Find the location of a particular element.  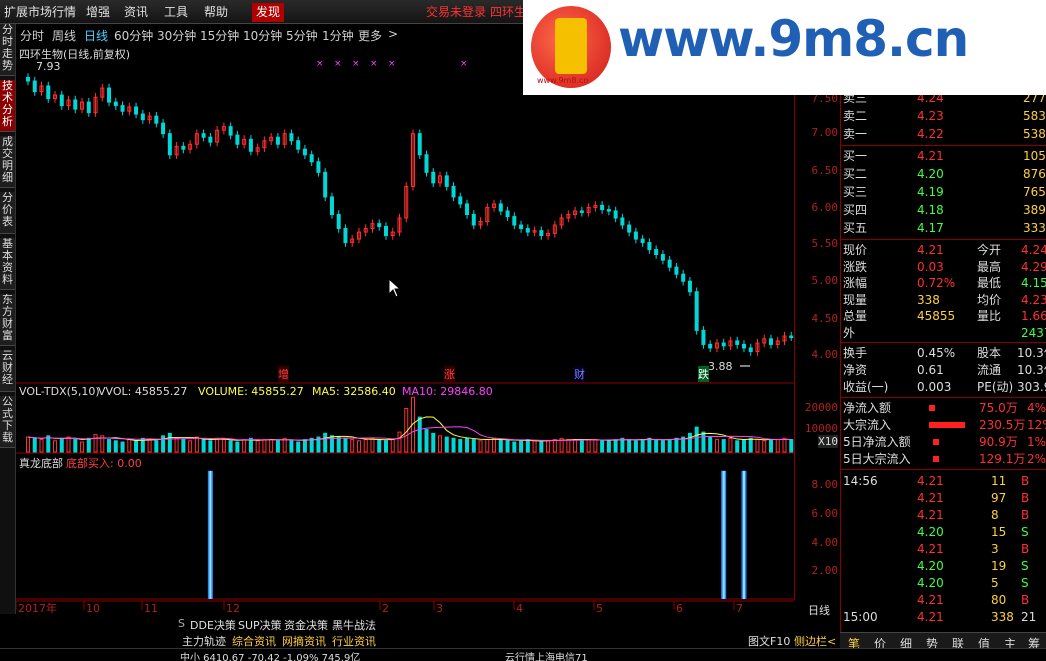

menu-tools: 工具 is located at coordinates (176, 12).